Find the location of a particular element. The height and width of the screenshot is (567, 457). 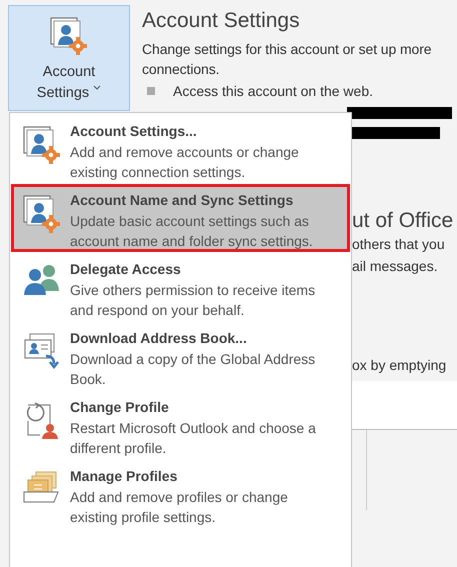

menu-item-title: Manage Profiles is located at coordinates (124, 476).